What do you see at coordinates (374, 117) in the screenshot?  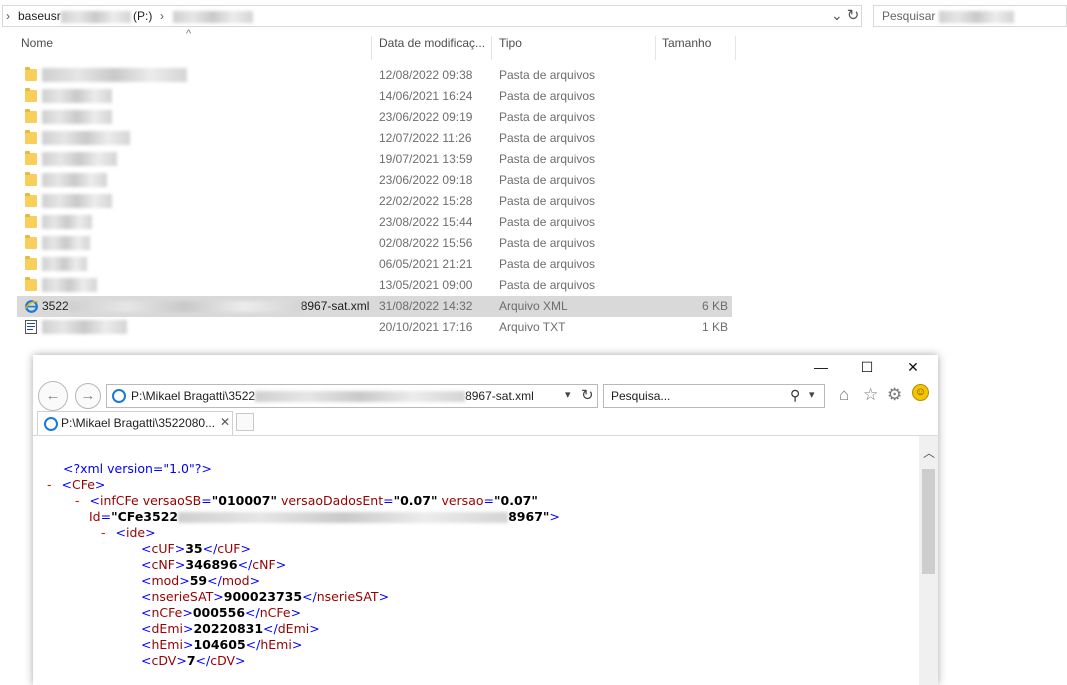 I see `file-row-folder: 23/06/2022 09:19 Pasta de arquivos` at bounding box center [374, 117].